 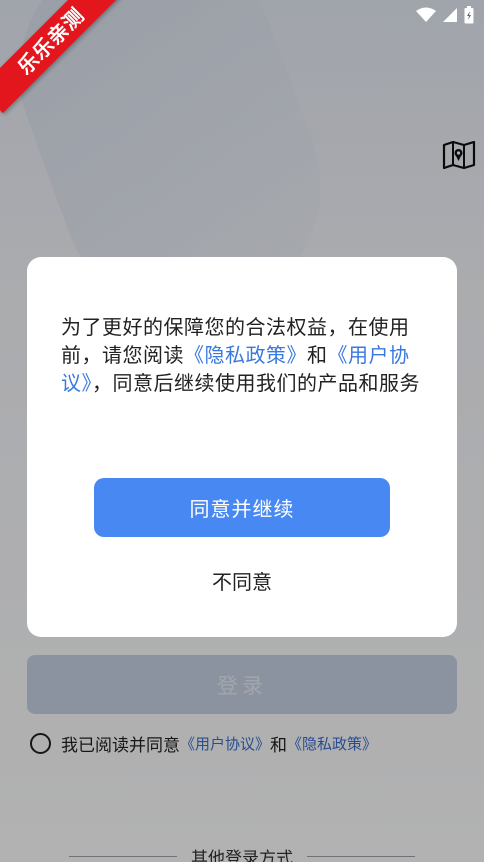 What do you see at coordinates (469, 15) in the screenshot?
I see `battery-icon` at bounding box center [469, 15].